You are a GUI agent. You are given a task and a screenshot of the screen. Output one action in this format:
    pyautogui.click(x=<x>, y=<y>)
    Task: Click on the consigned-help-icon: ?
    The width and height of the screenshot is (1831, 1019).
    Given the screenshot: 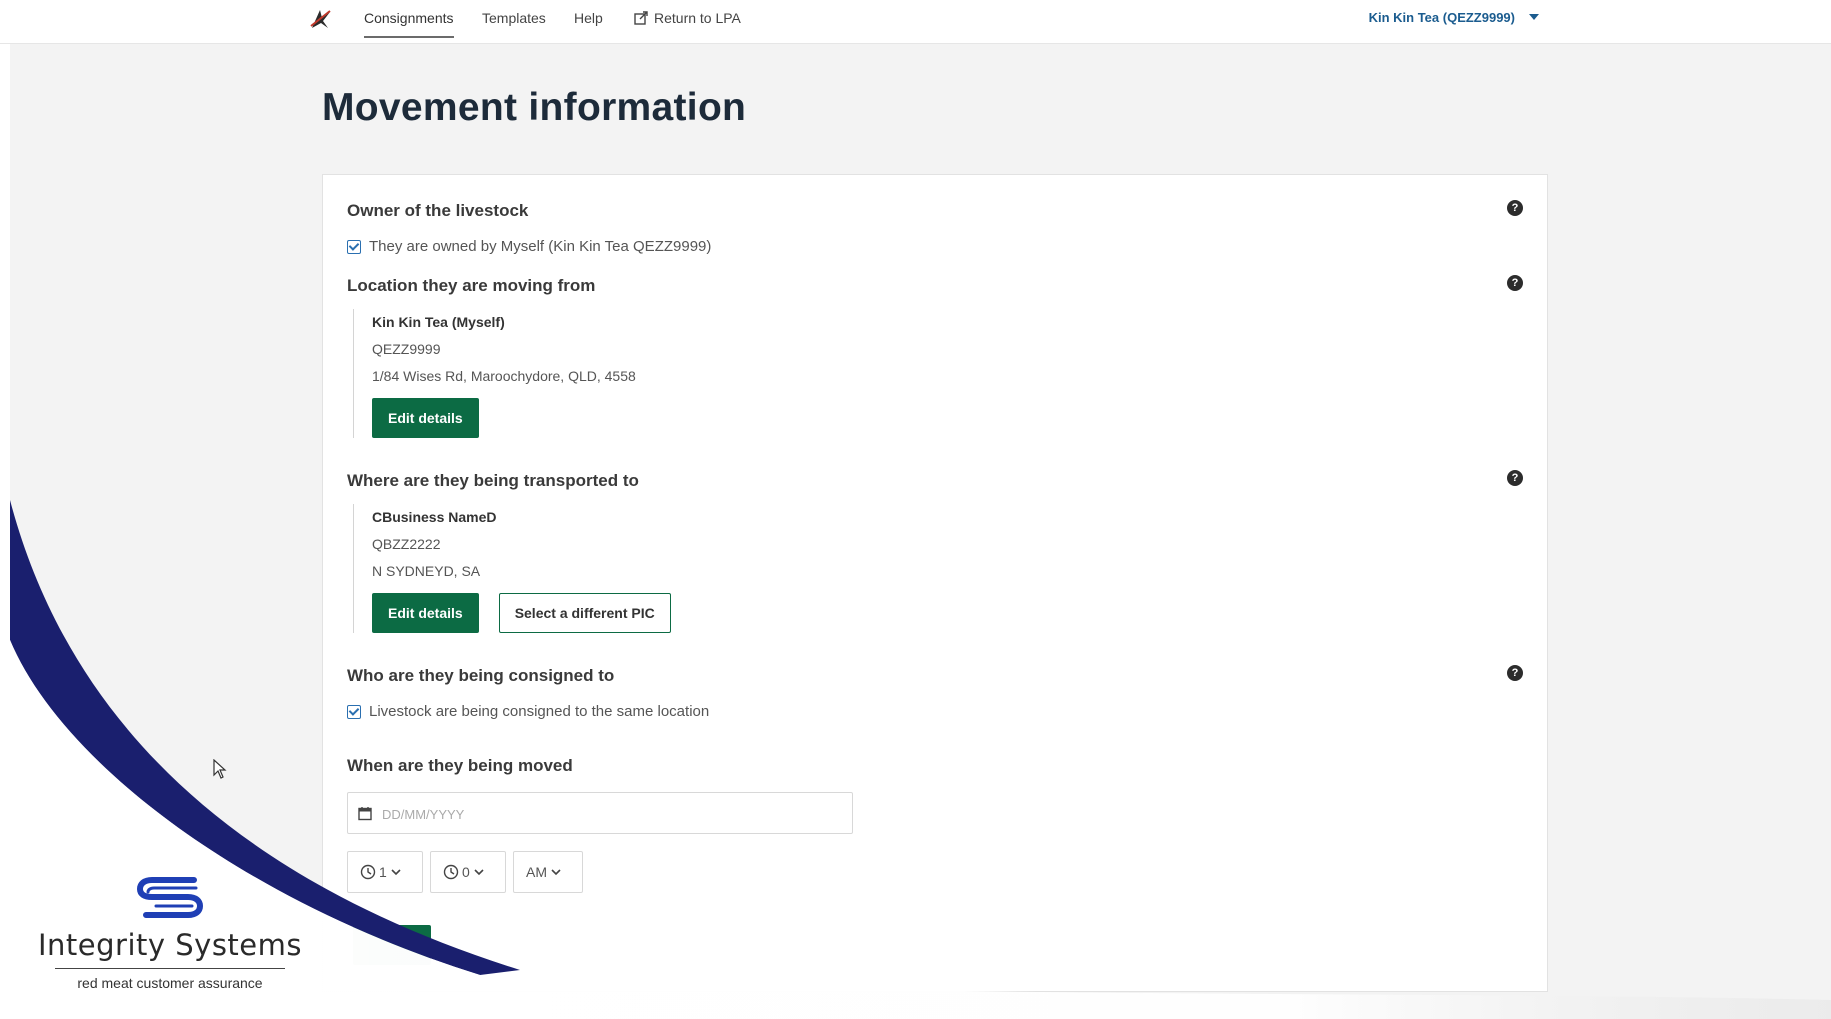 What is the action you would take?
    pyautogui.click(x=1515, y=673)
    